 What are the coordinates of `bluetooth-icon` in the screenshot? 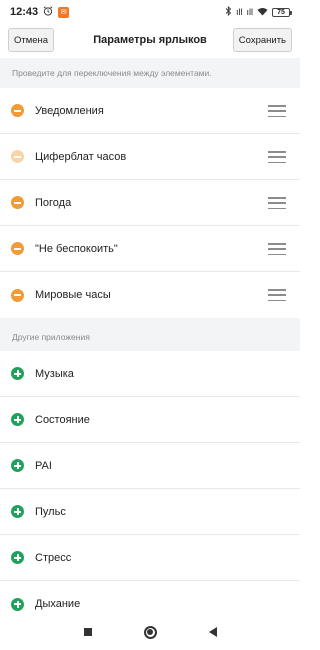 It's located at (228, 11).